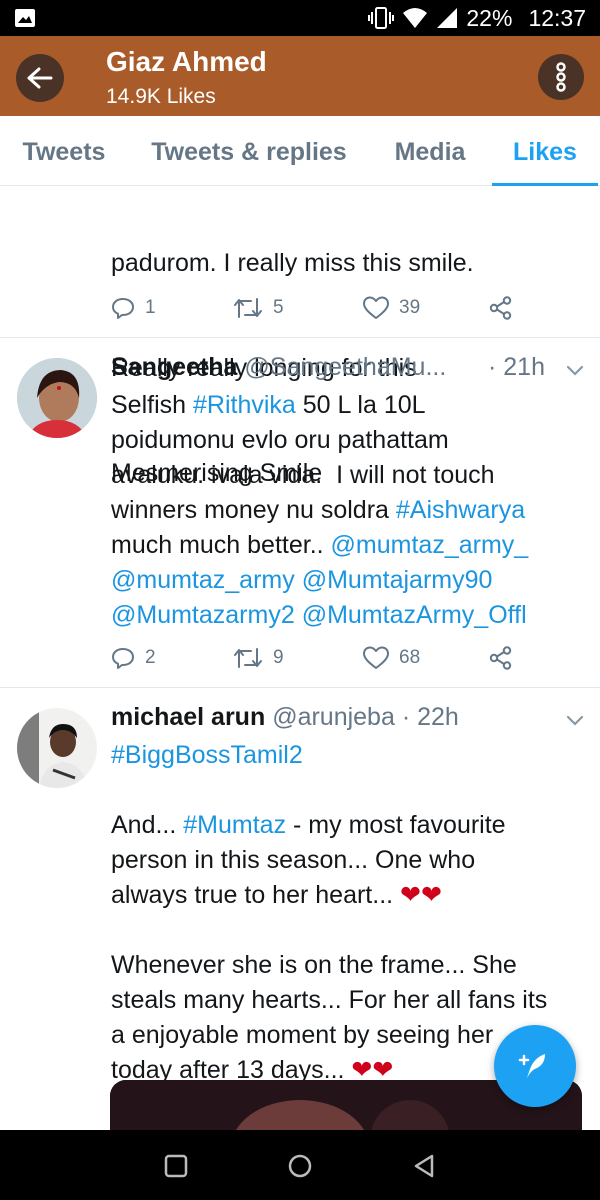 This screenshot has height=1200, width=600. What do you see at coordinates (152, 405) in the screenshot?
I see `tweet-text-segment: Selfish` at bounding box center [152, 405].